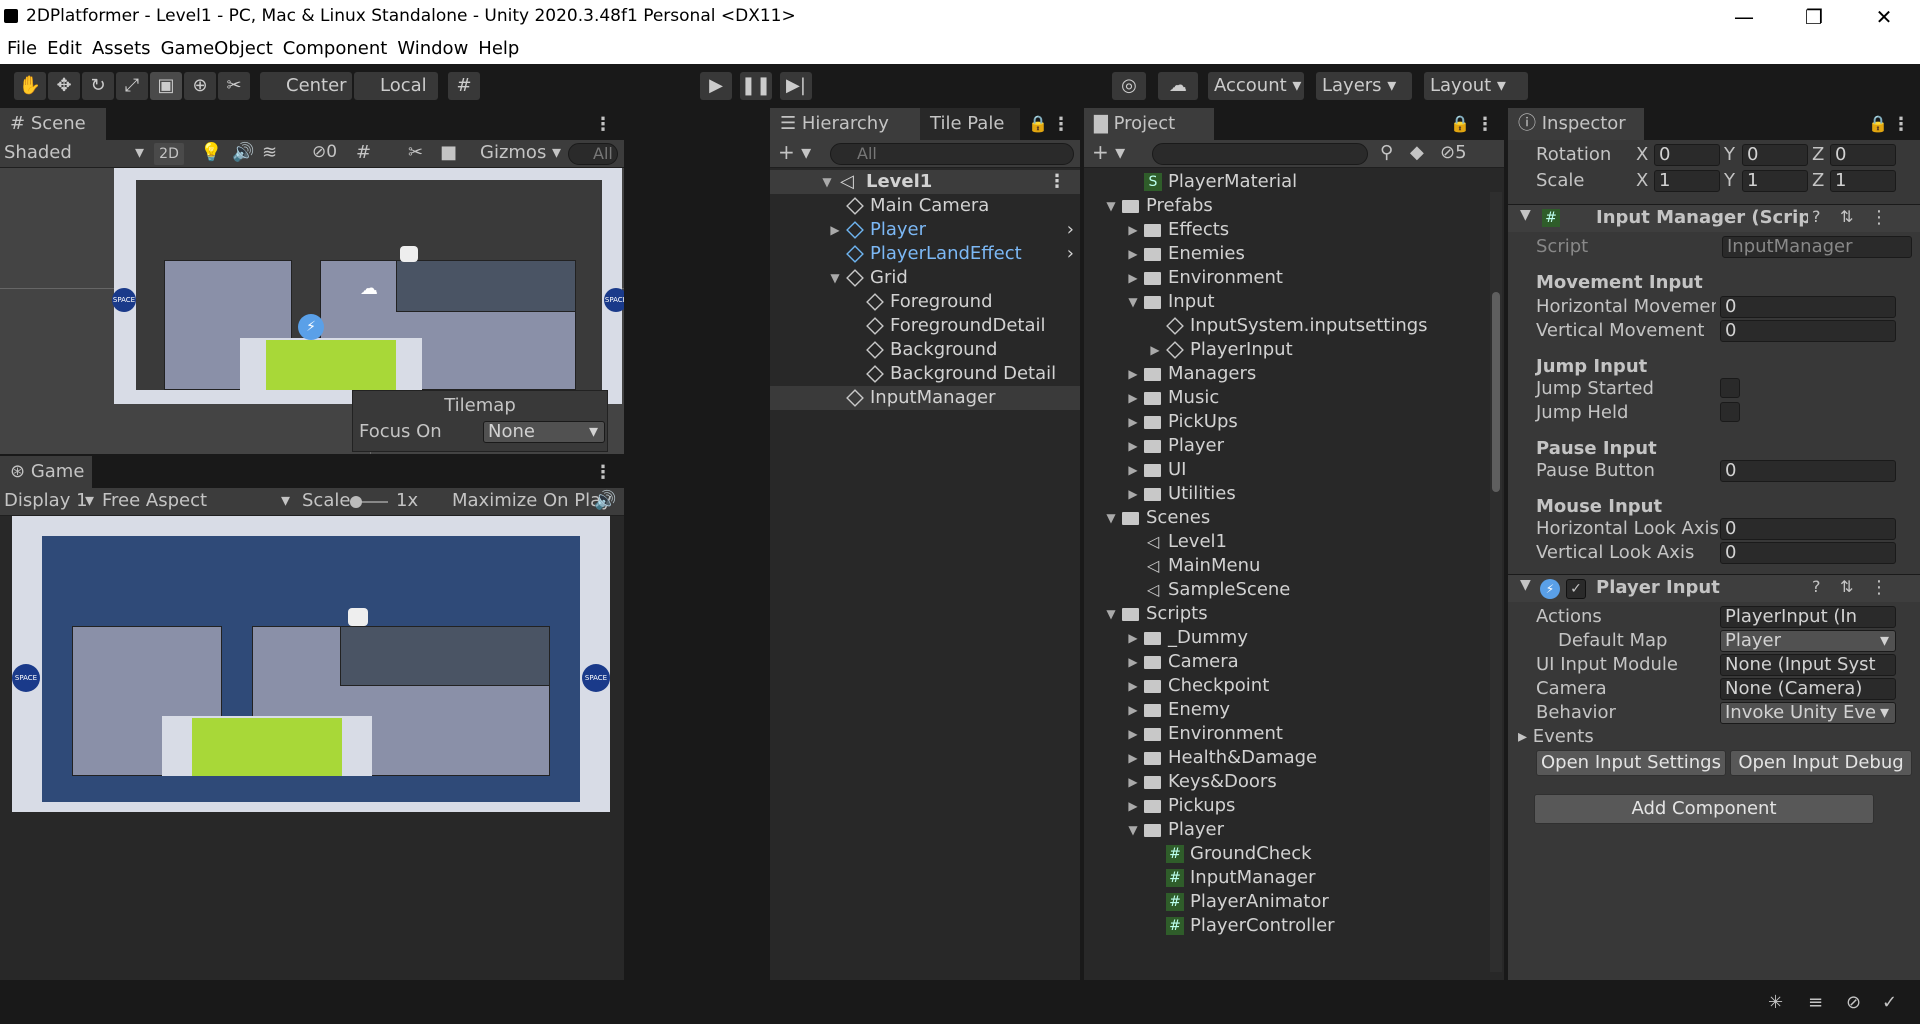 The height and width of the screenshot is (1024, 1920). I want to click on rotate-tool-icon: ↻, so click(98, 86).